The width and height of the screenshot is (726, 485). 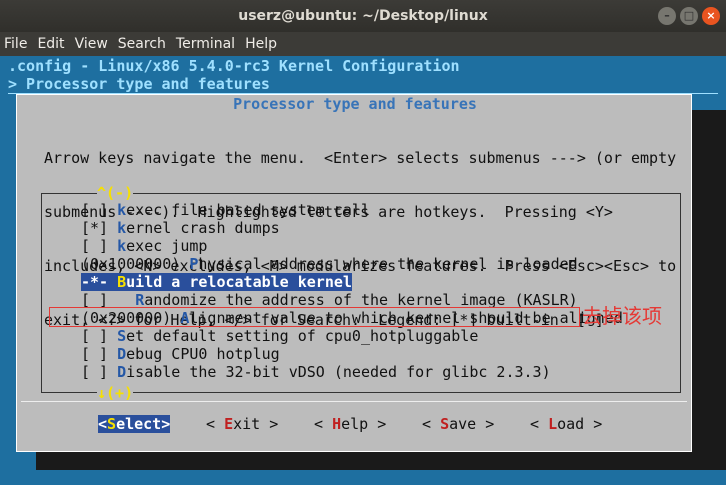 What do you see at coordinates (225, 210) in the screenshot?
I see `menu-item-kexec-file: [ ] kexec file based system call` at bounding box center [225, 210].